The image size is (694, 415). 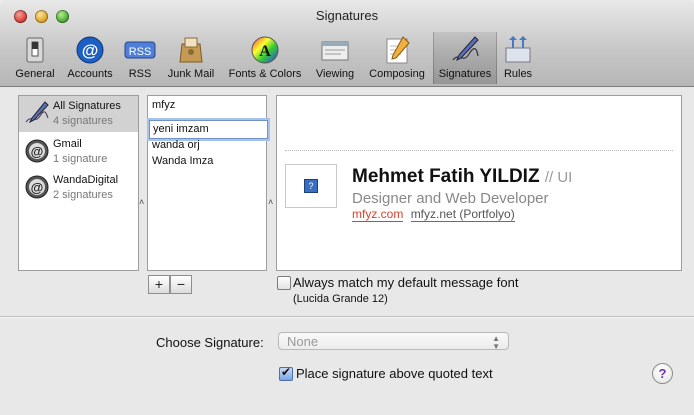 I want to click on svg-text: A, so click(x=265, y=51).